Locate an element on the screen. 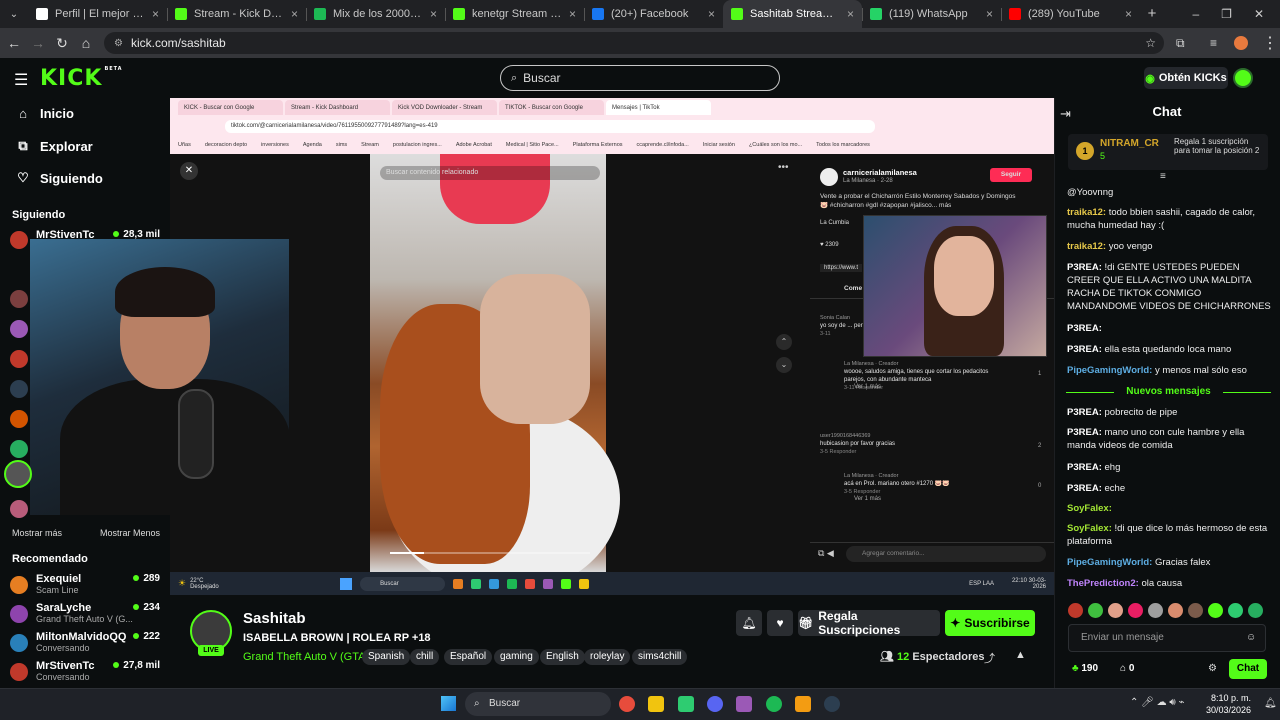 Image resolution: width=1280 pixels, height=720 pixels. report-icon: ▲ is located at coordinates (1020, 655).